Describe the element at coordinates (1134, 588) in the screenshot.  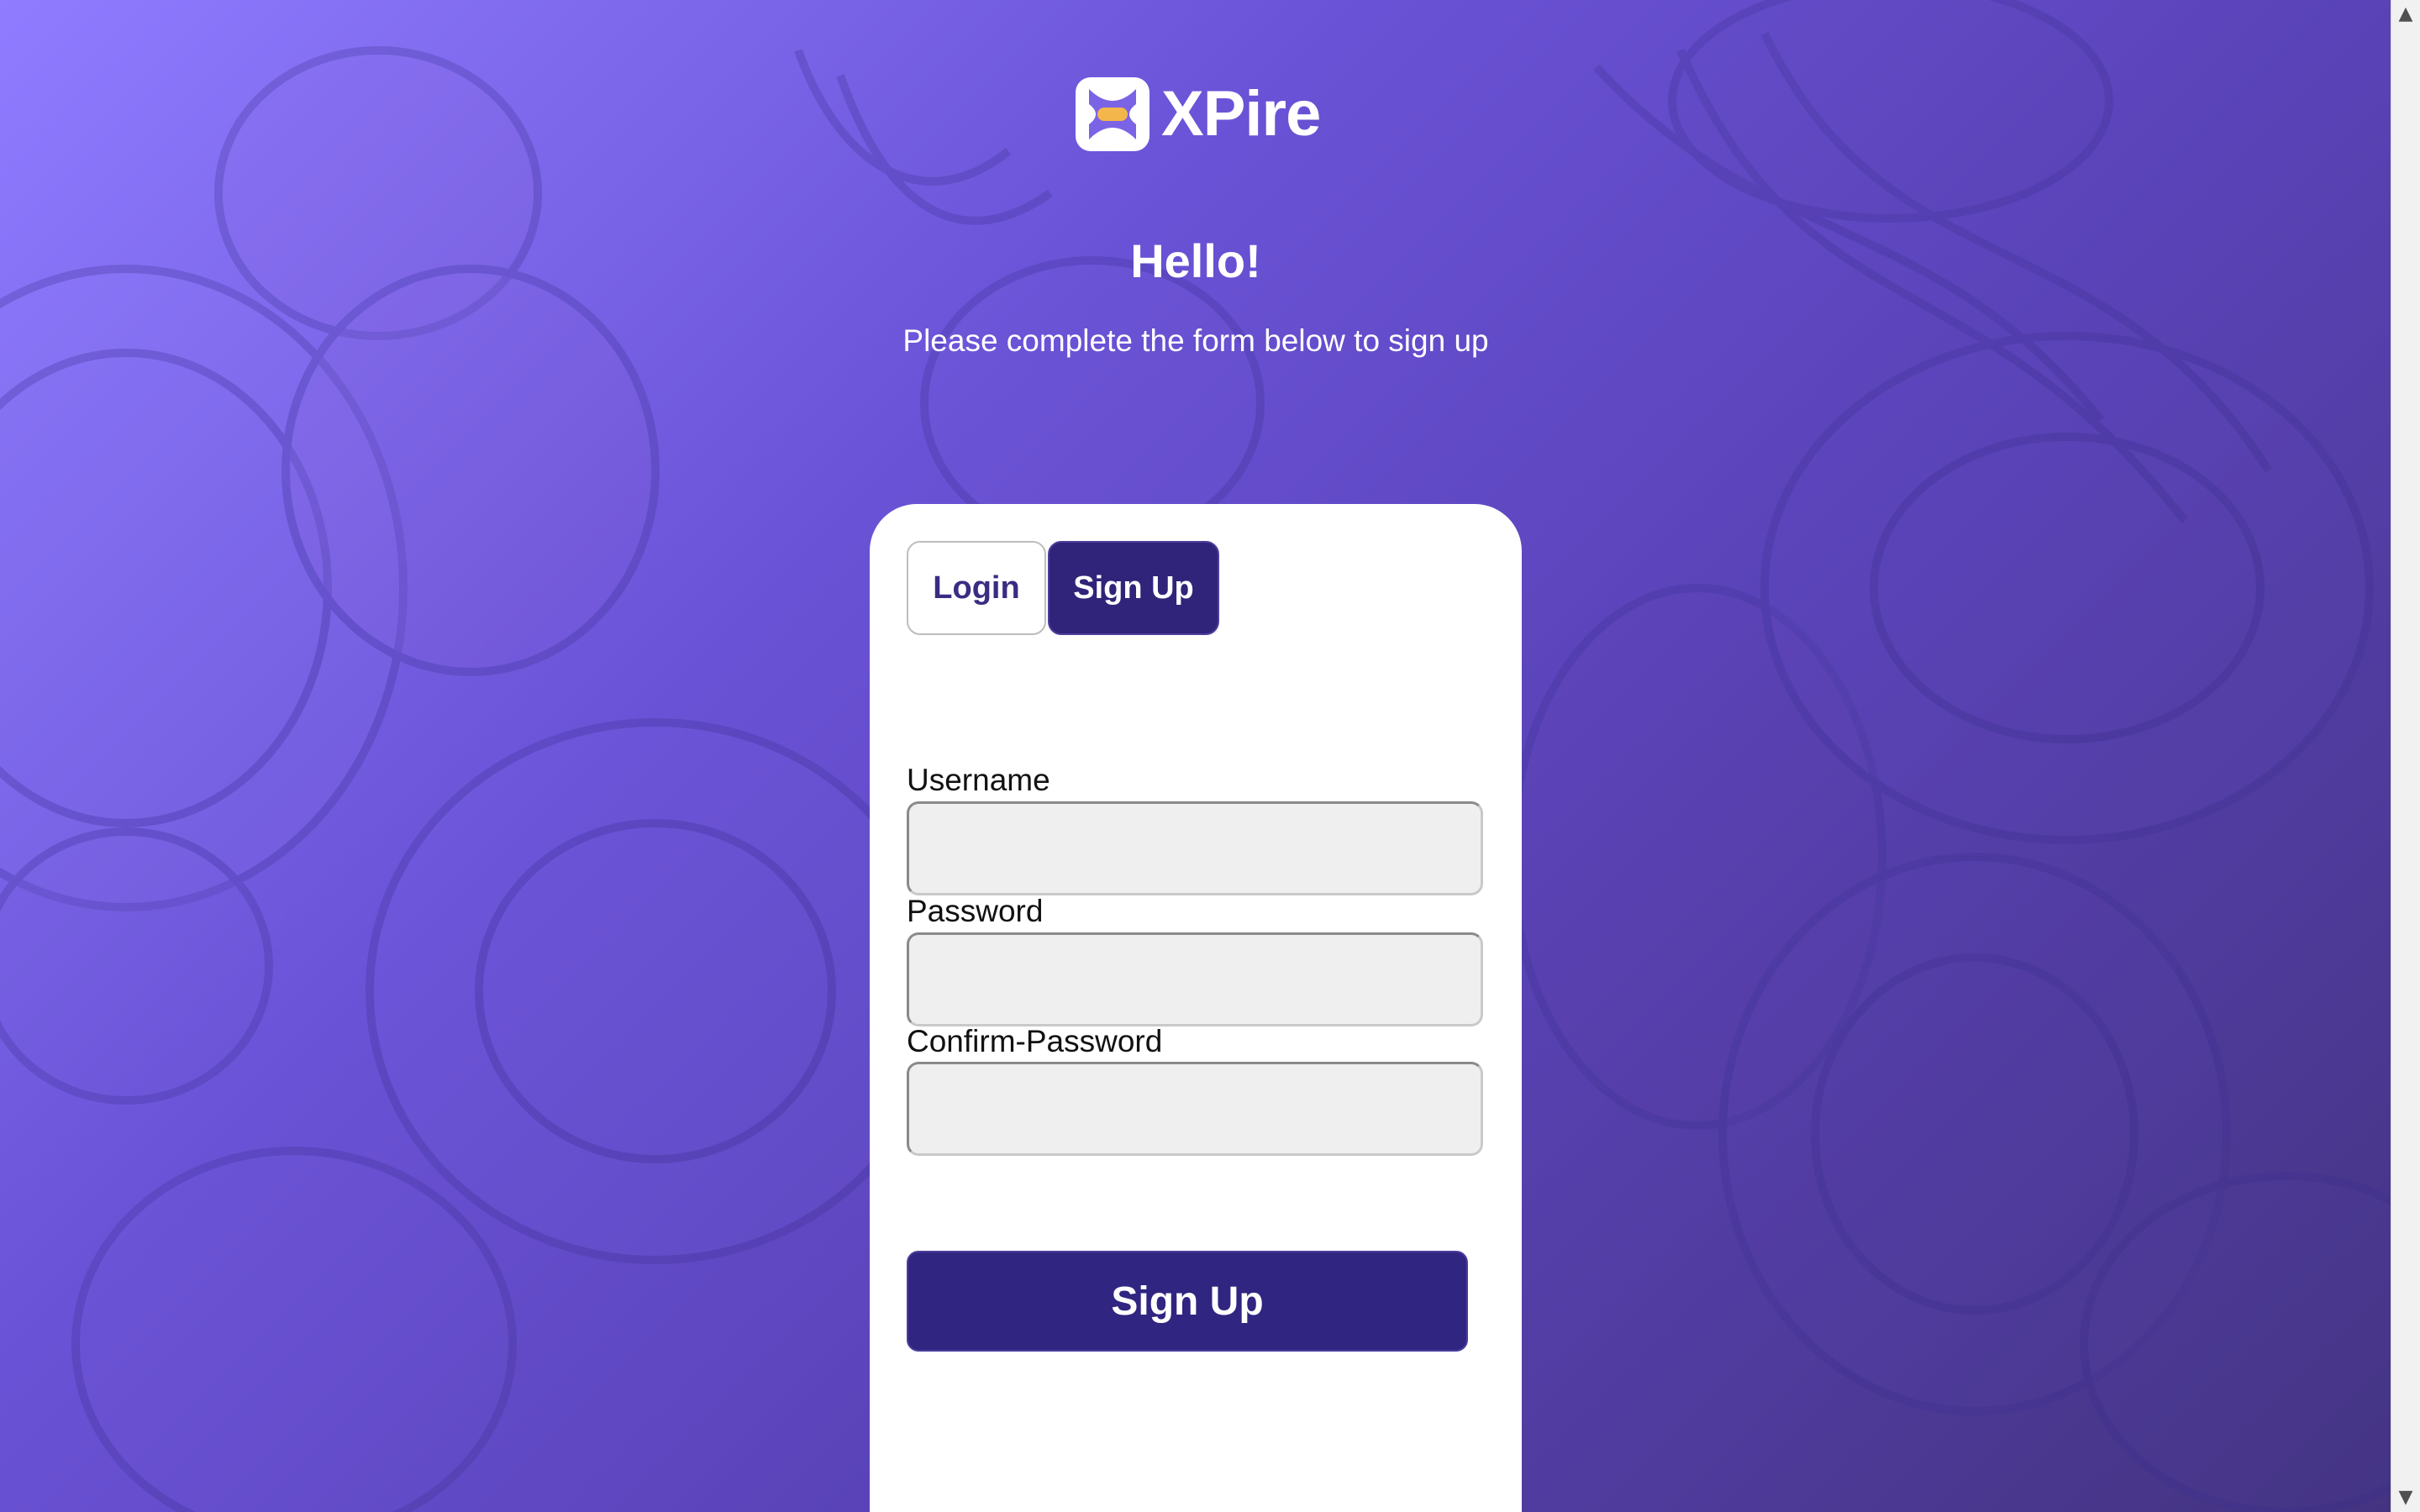
I see `tab-signup: Sign Up` at that location.